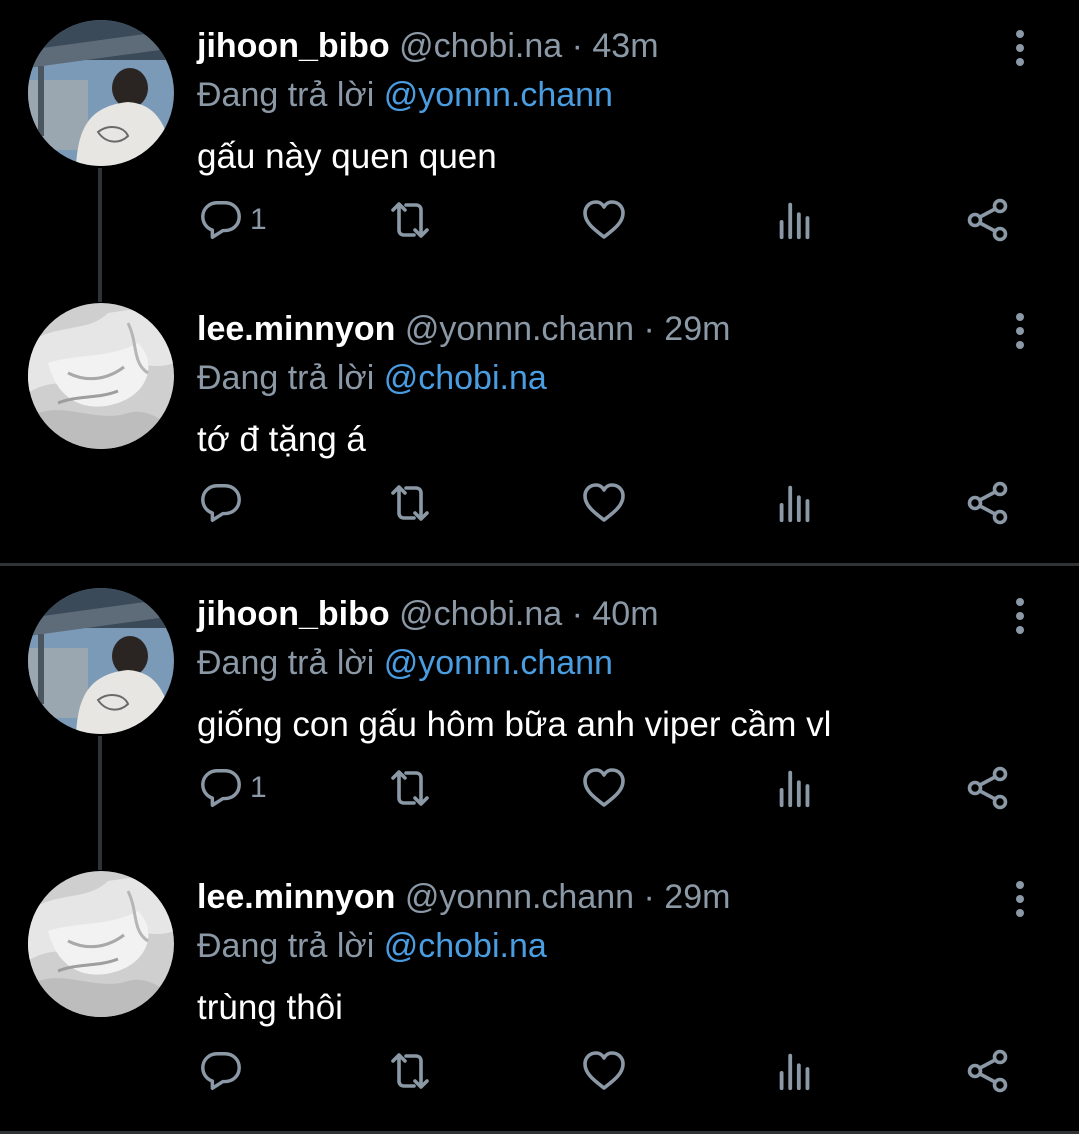 Image resolution: width=1079 pixels, height=1134 pixels. Describe the element at coordinates (615, 614) in the screenshot. I see `timestamp: · 40m` at that location.